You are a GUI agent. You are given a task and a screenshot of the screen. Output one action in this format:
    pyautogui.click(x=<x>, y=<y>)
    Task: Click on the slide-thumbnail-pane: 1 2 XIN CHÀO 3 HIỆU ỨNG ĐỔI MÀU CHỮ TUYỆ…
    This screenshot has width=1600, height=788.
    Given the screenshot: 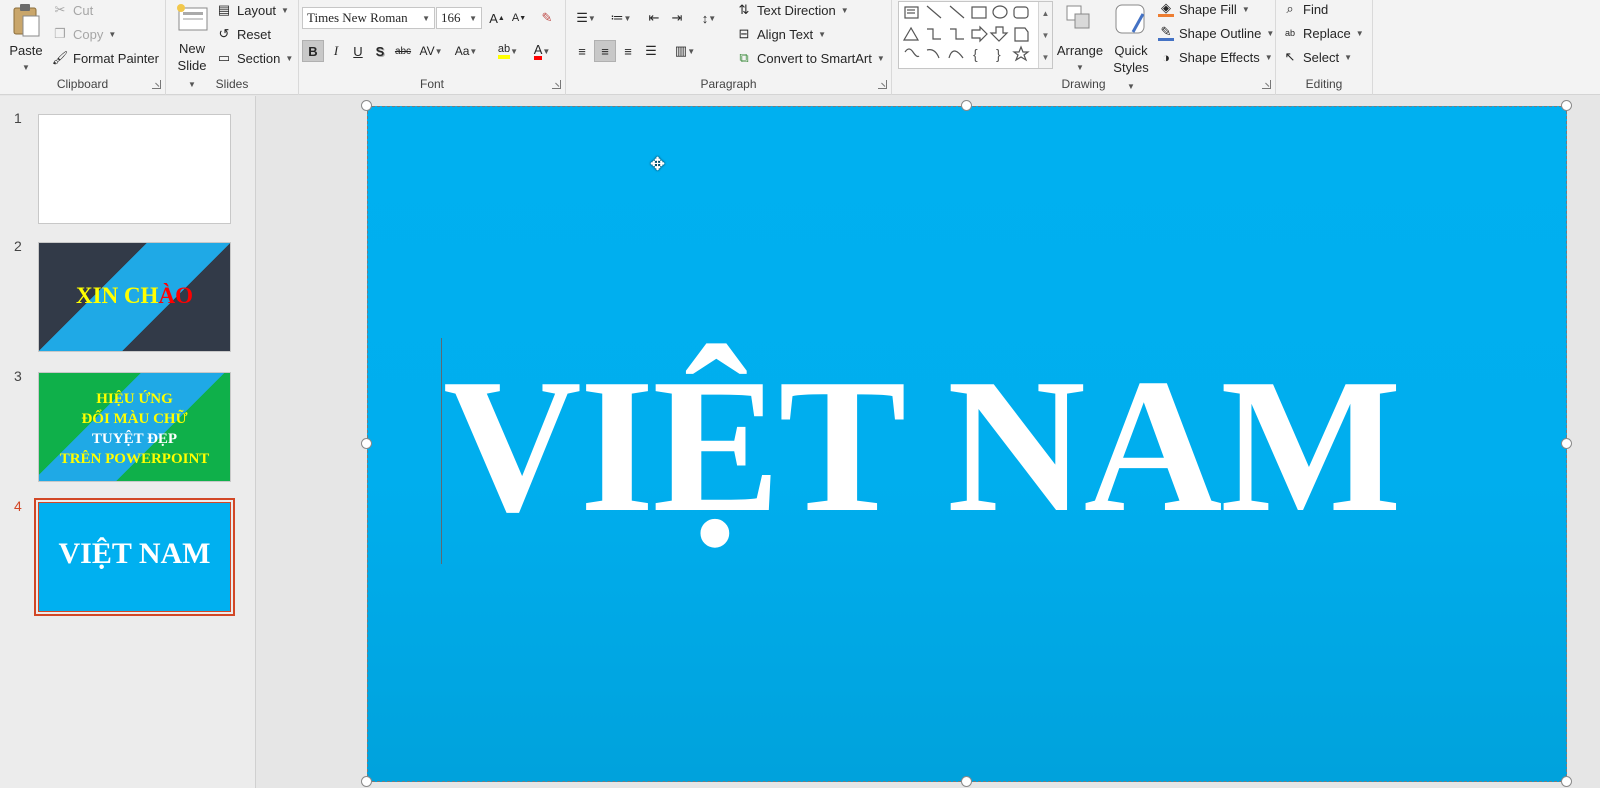 What is the action you would take?
    pyautogui.click(x=128, y=442)
    